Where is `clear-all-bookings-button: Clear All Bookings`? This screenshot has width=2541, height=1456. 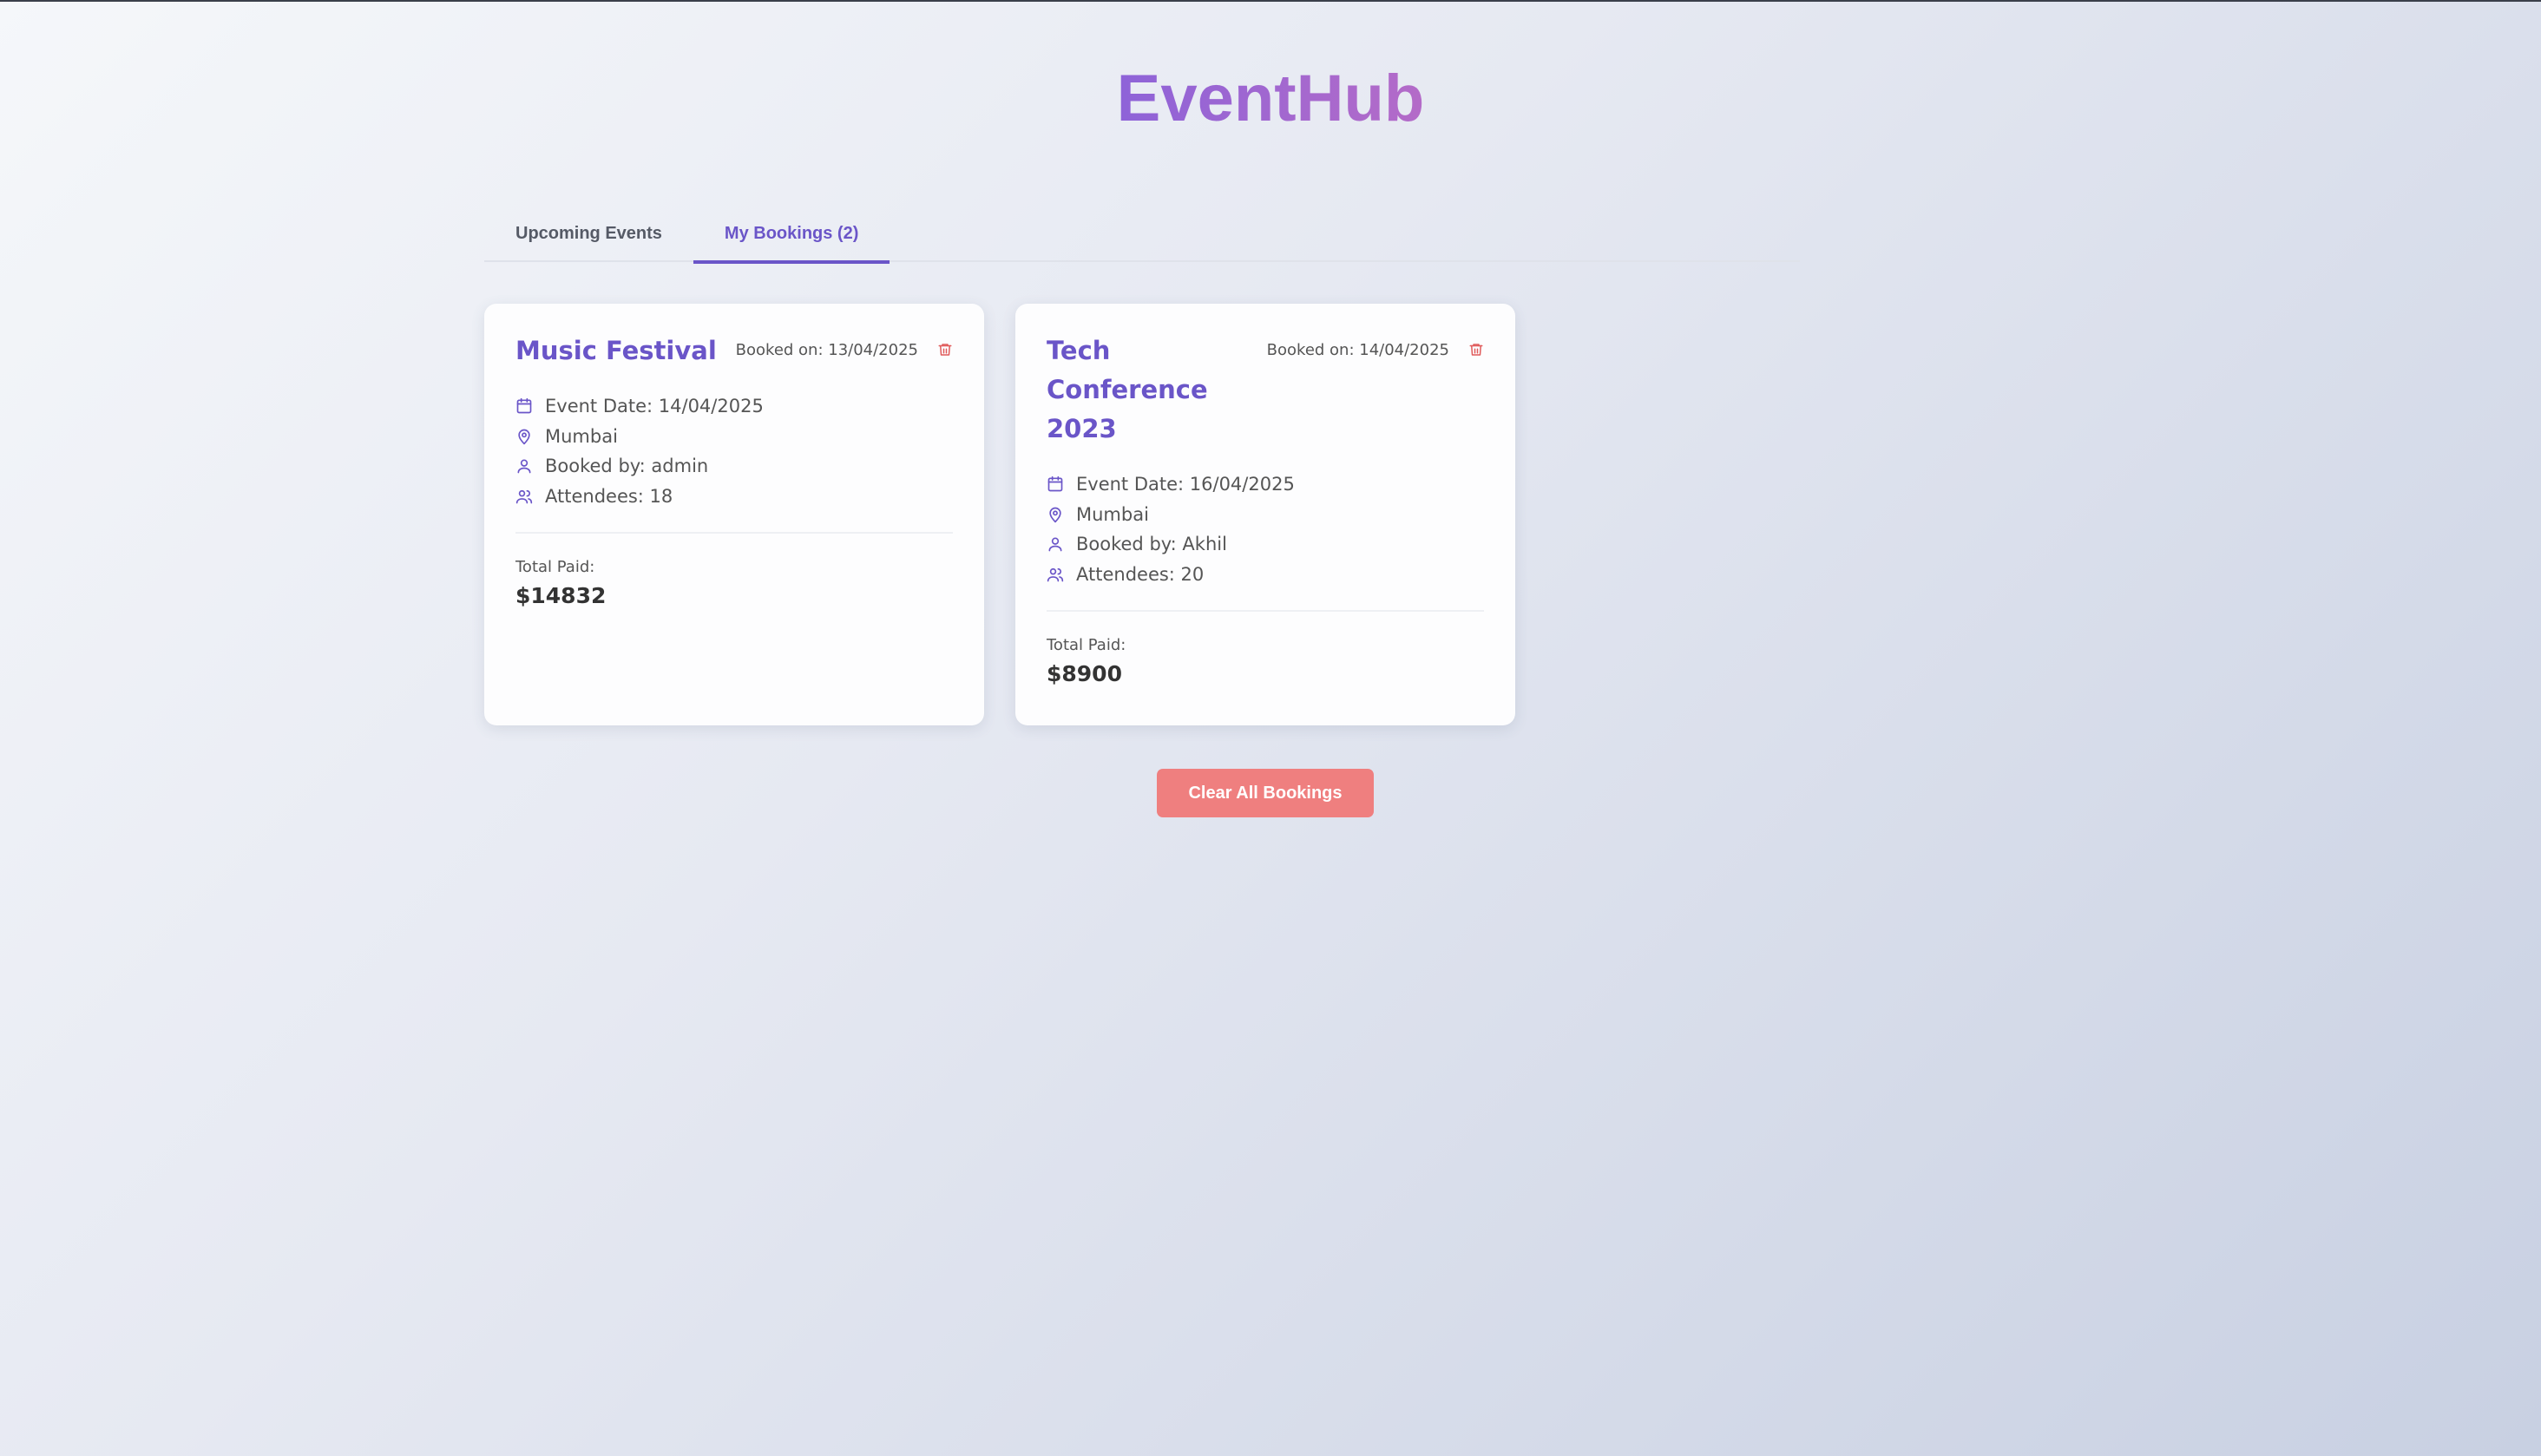
clear-all-bookings-button: Clear All Bookings is located at coordinates (1265, 793).